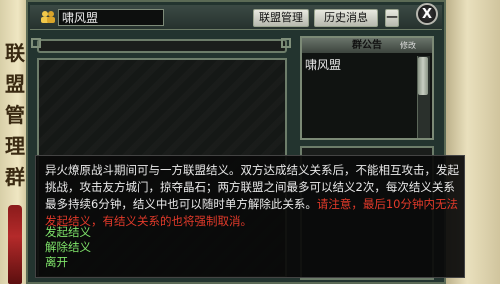 The image size is (500, 284). What do you see at coordinates (56, 262) in the screenshot?
I see `leave-link: 离开` at bounding box center [56, 262].